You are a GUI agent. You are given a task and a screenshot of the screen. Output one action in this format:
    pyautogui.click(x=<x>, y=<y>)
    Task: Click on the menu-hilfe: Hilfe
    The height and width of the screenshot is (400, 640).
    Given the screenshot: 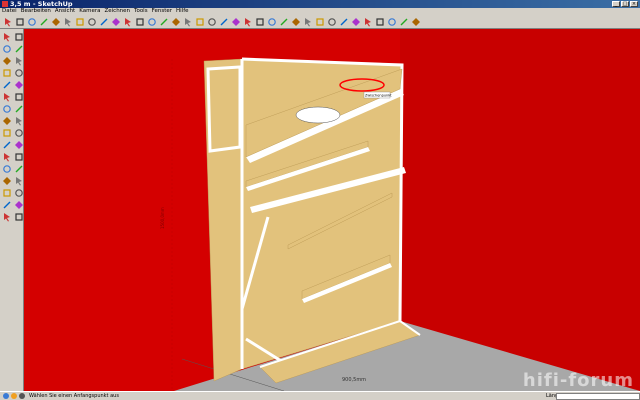 What is the action you would take?
    pyautogui.click(x=182, y=11)
    